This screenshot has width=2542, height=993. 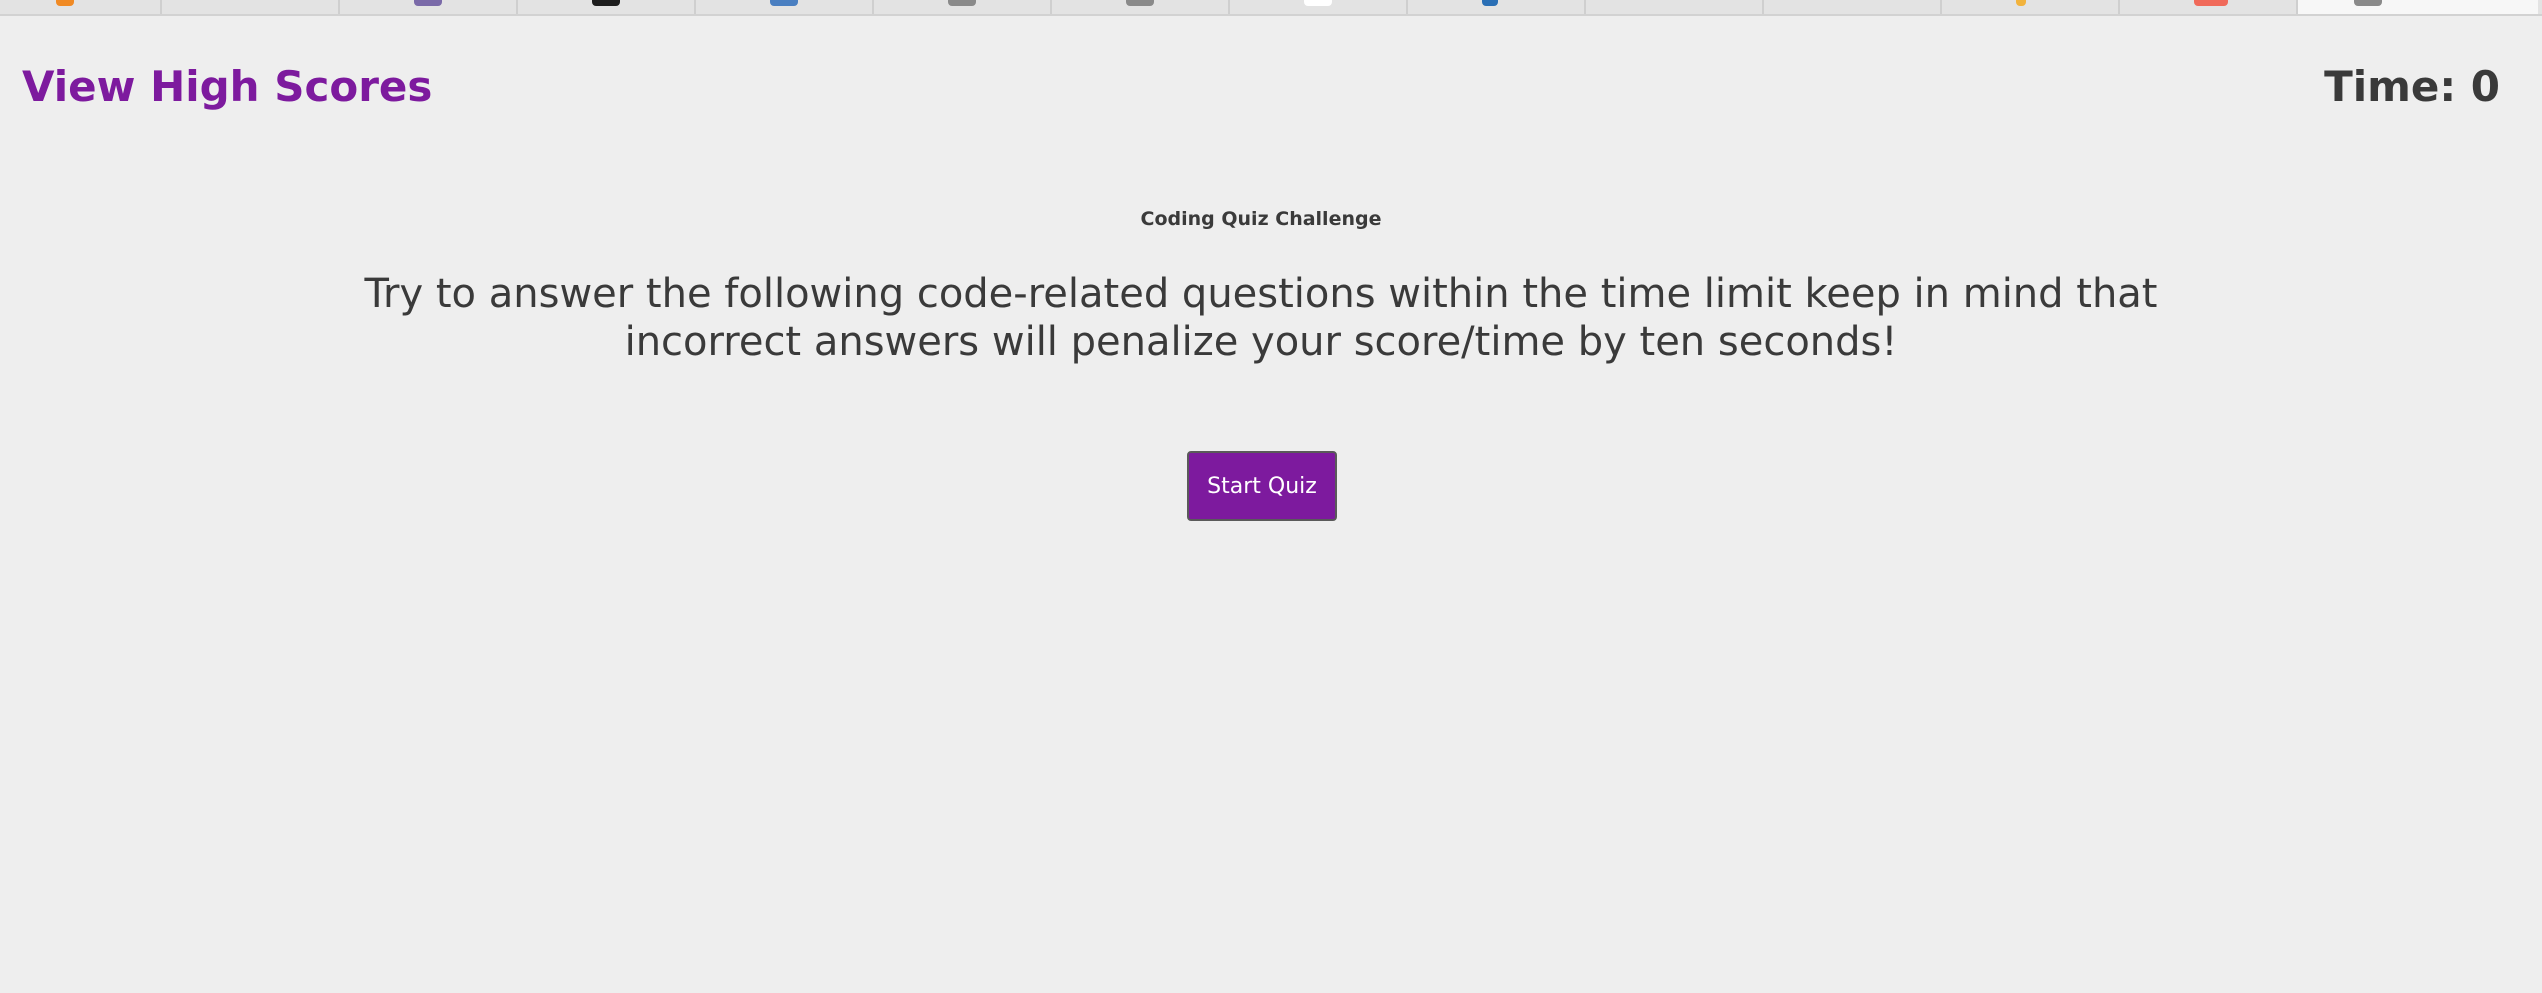 What do you see at coordinates (2418, 7) in the screenshot?
I see `browser-tab-active` at bounding box center [2418, 7].